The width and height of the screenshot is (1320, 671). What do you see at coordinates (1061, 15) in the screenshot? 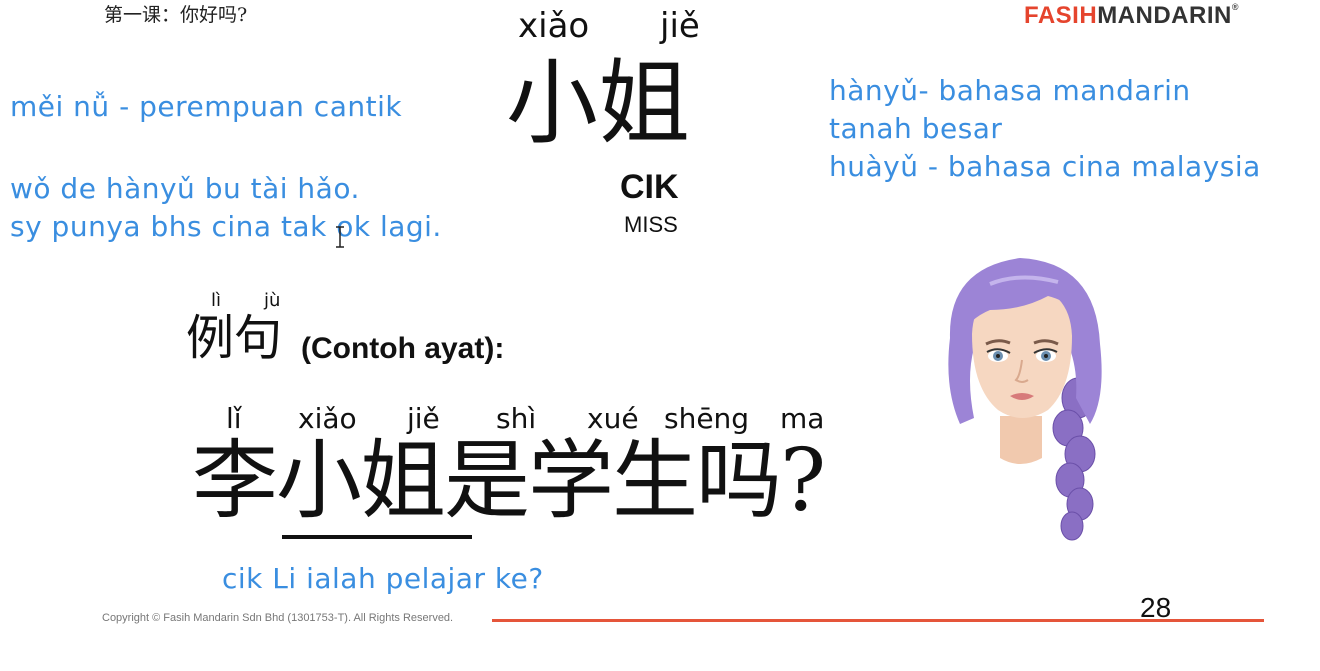
I see `logo-part-fasih: FASIH` at bounding box center [1061, 15].